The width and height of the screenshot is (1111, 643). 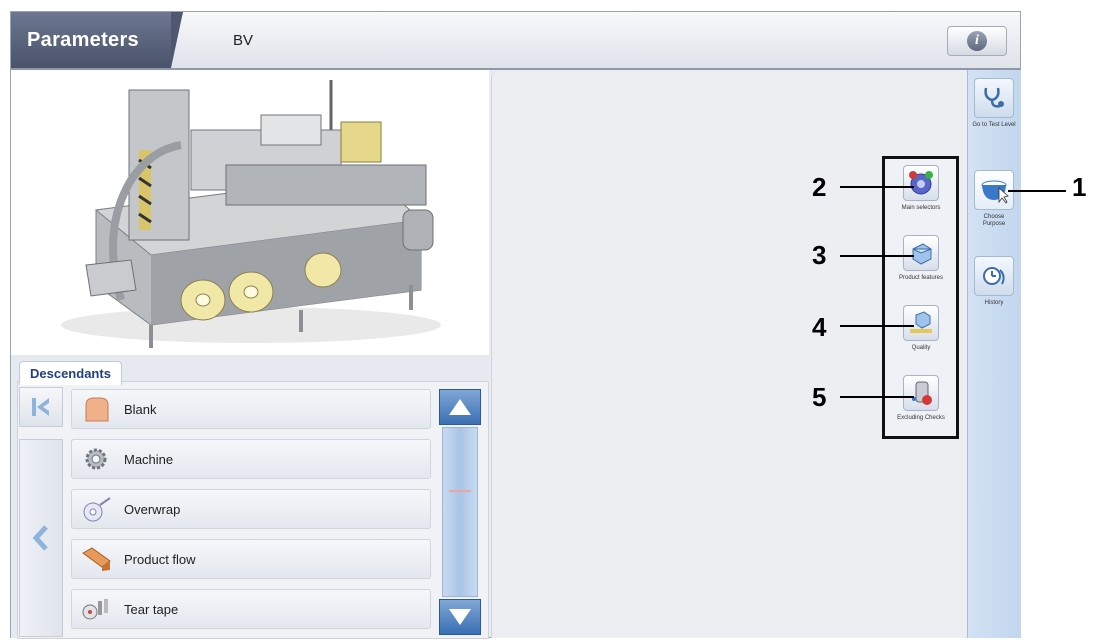 I want to click on callout-number-2: 2, so click(x=819, y=187).